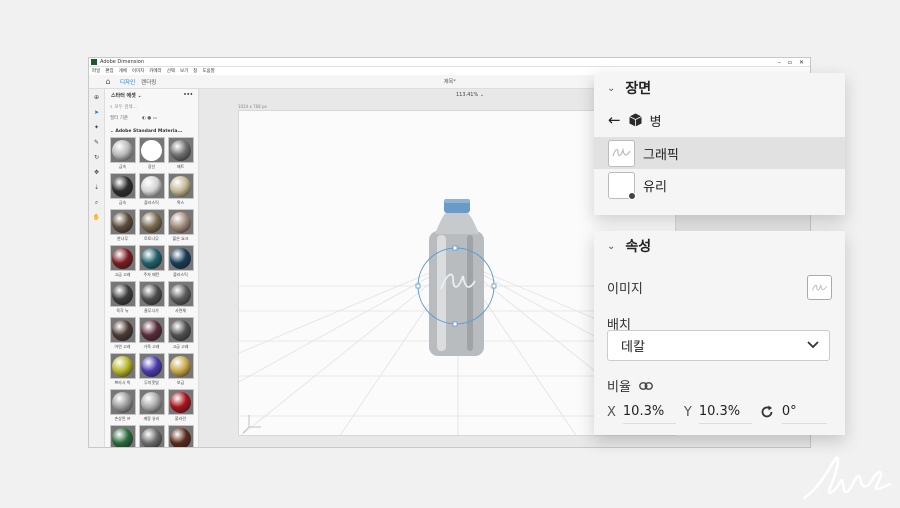  I want to click on material-tile: 쁘라시 빅, so click(122, 370).